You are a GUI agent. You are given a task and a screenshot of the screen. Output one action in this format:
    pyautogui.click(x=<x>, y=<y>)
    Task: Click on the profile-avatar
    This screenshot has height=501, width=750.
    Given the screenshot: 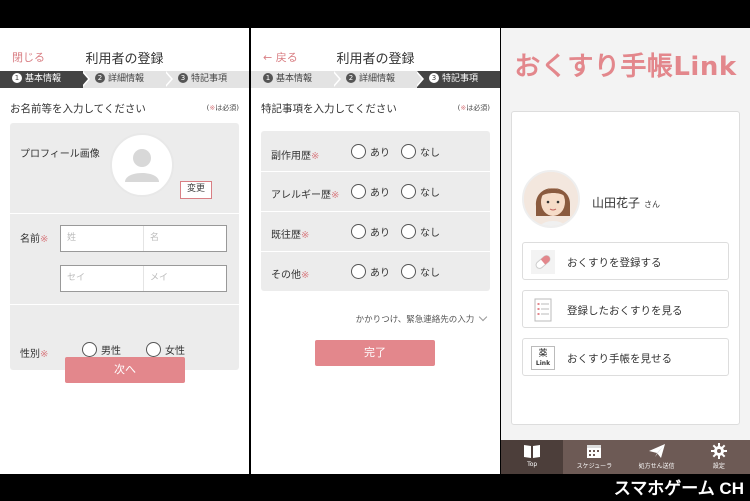 What is the action you would take?
    pyautogui.click(x=142, y=165)
    